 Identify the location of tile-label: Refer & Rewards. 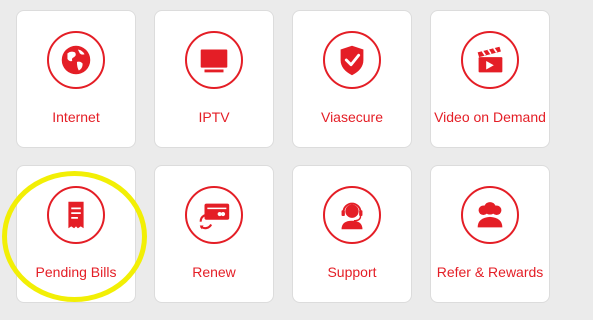
(490, 272).